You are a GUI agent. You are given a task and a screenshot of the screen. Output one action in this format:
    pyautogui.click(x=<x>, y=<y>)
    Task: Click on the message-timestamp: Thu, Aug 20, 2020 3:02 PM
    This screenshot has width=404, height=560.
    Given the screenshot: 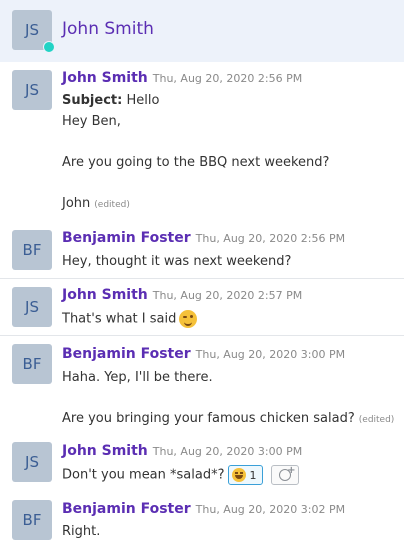 What is the action you would take?
    pyautogui.click(x=270, y=509)
    